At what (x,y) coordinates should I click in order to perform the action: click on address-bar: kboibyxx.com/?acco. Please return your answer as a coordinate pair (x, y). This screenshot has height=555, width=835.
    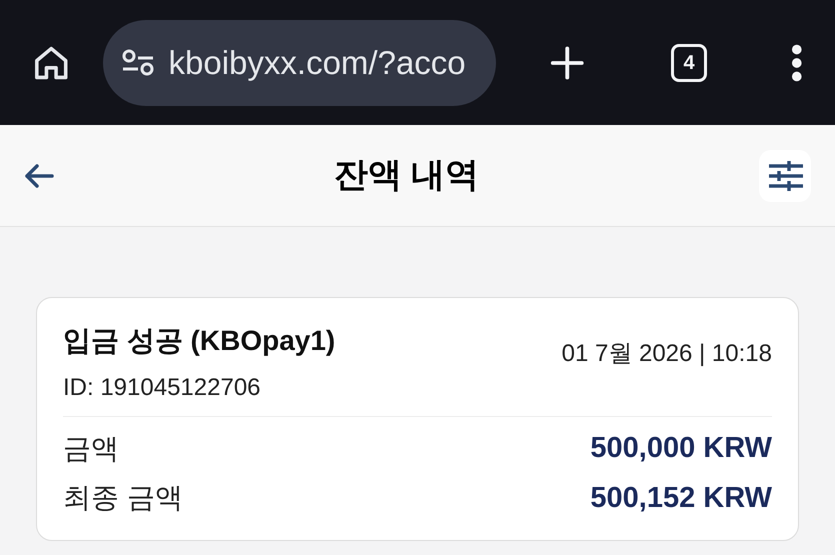
    Looking at the image, I should click on (299, 63).